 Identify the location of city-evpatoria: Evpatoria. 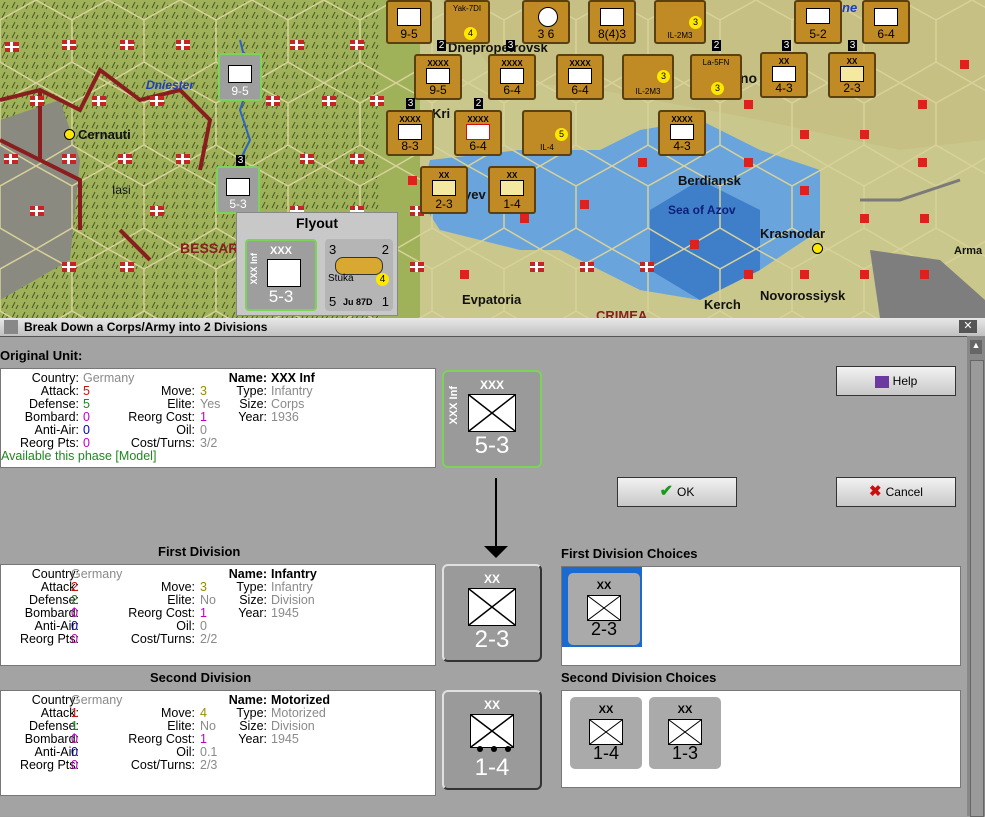
(492, 299).